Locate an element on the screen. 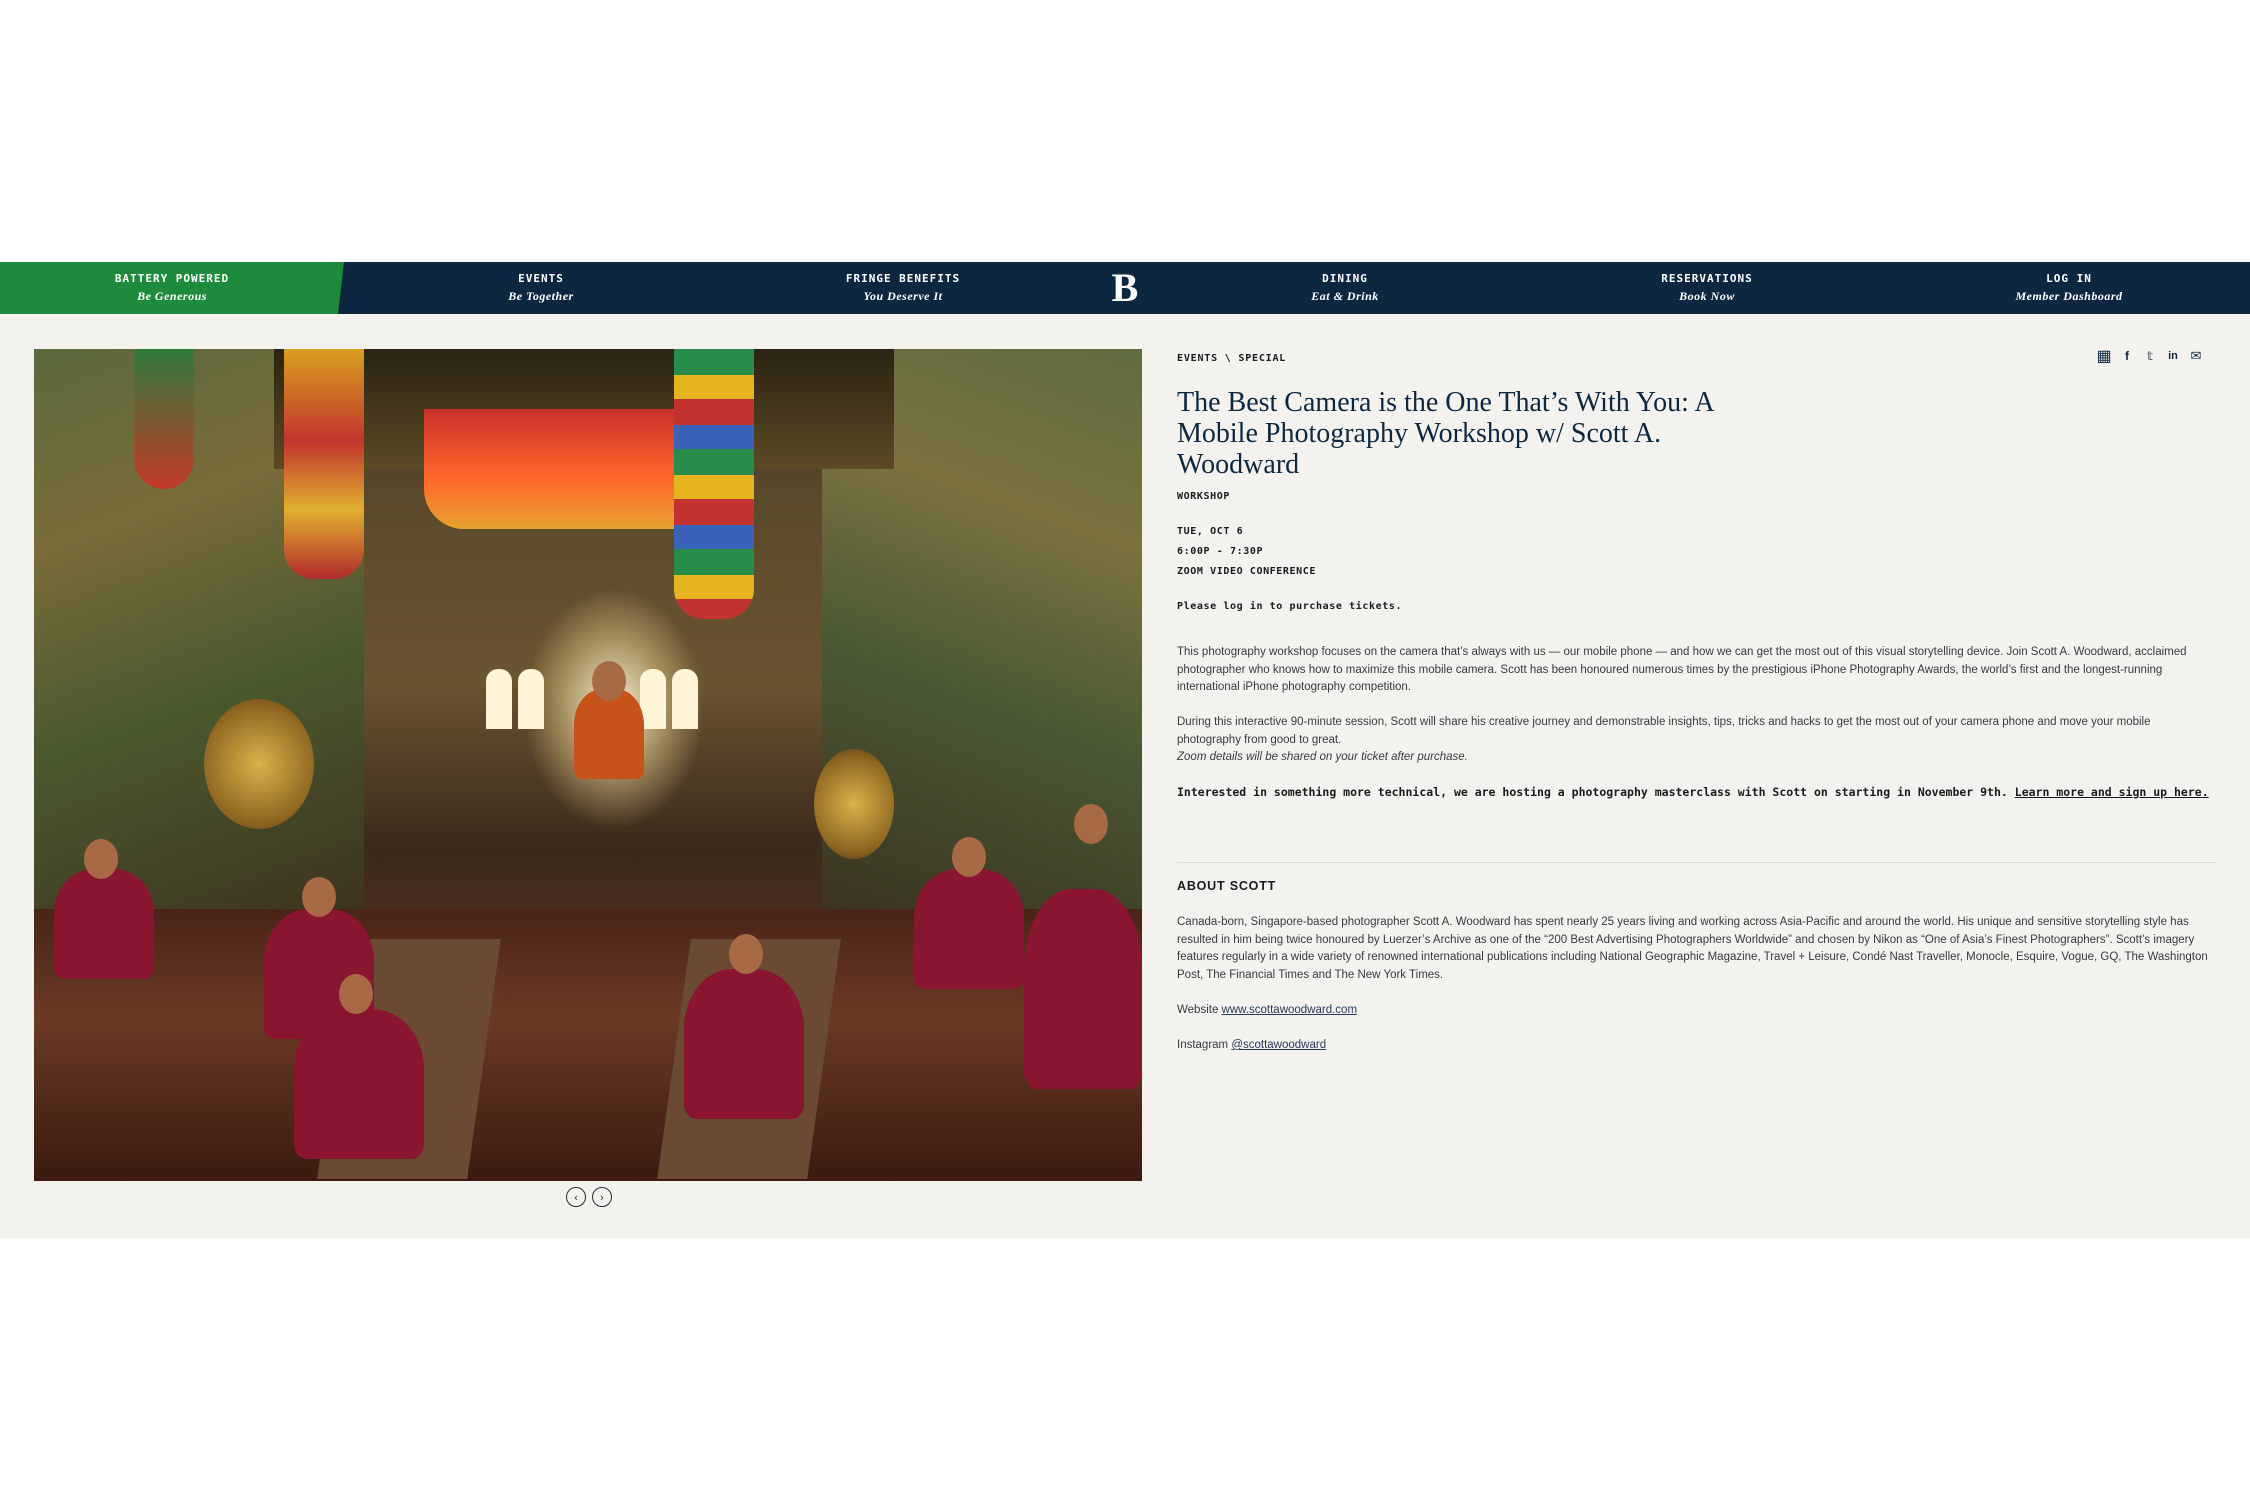  facebook-icon: f is located at coordinates (2127, 356).